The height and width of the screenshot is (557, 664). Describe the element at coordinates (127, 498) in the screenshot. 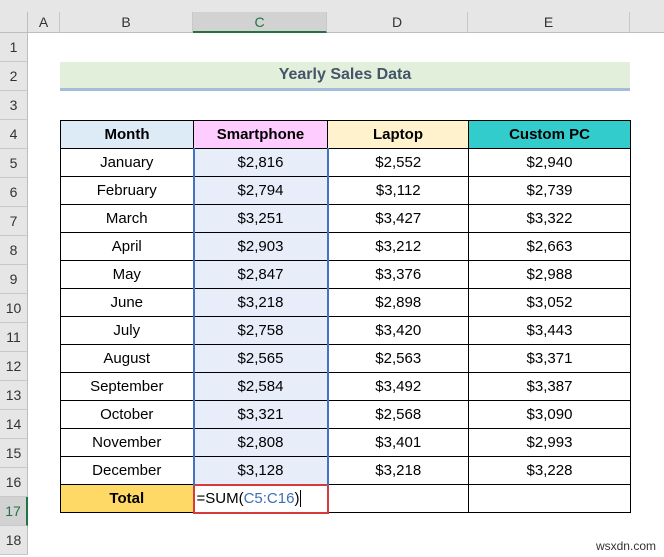

I see `total-label: Total` at that location.